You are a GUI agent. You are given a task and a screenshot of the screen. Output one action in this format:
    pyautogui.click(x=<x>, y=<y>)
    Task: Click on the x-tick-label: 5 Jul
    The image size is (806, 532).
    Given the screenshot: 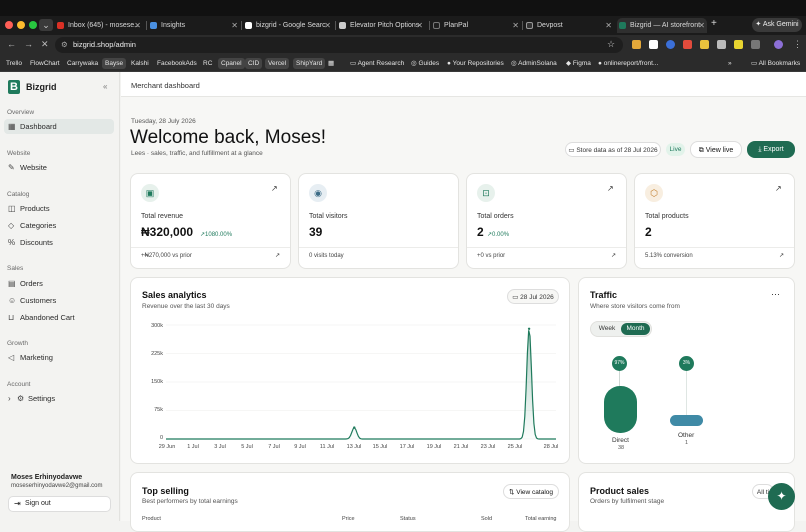 What is the action you would take?
    pyautogui.click(x=247, y=447)
    